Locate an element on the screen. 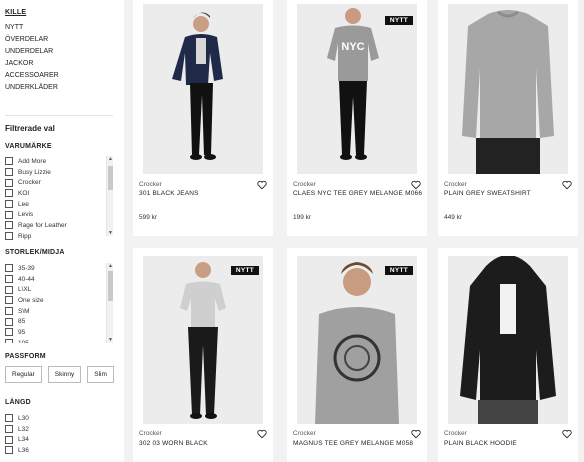 This screenshot has width=584, height=462. brand-option: Lee is located at coordinates (59, 204).